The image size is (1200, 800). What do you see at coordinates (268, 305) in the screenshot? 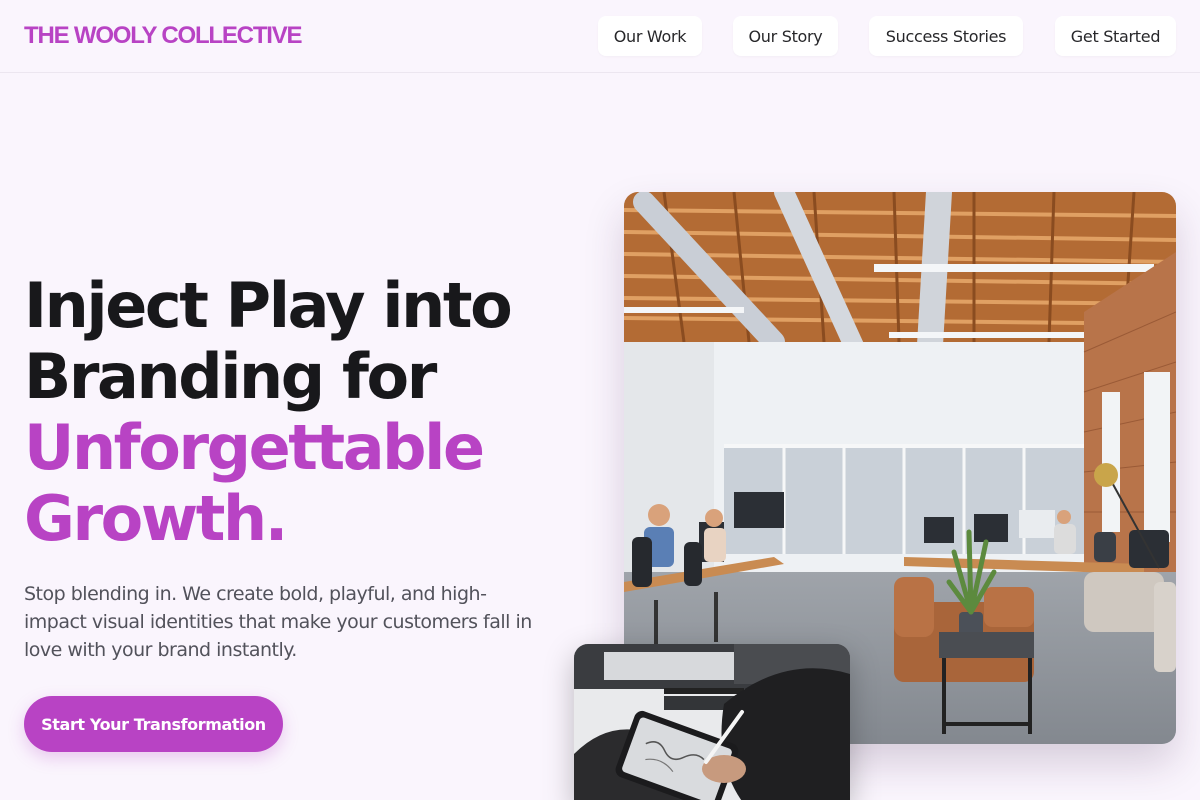
I see `headline-line-1: Inject Play into` at bounding box center [268, 305].